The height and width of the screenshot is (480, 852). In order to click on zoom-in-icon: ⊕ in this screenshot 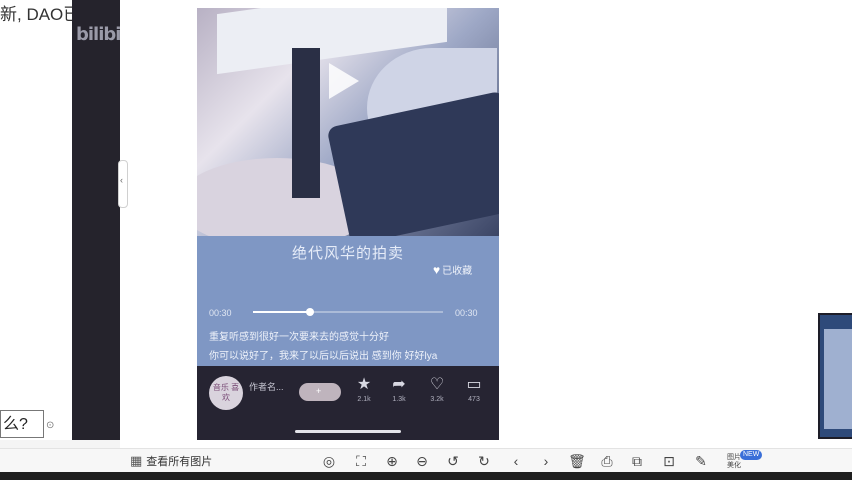, I will do `click(392, 461)`.